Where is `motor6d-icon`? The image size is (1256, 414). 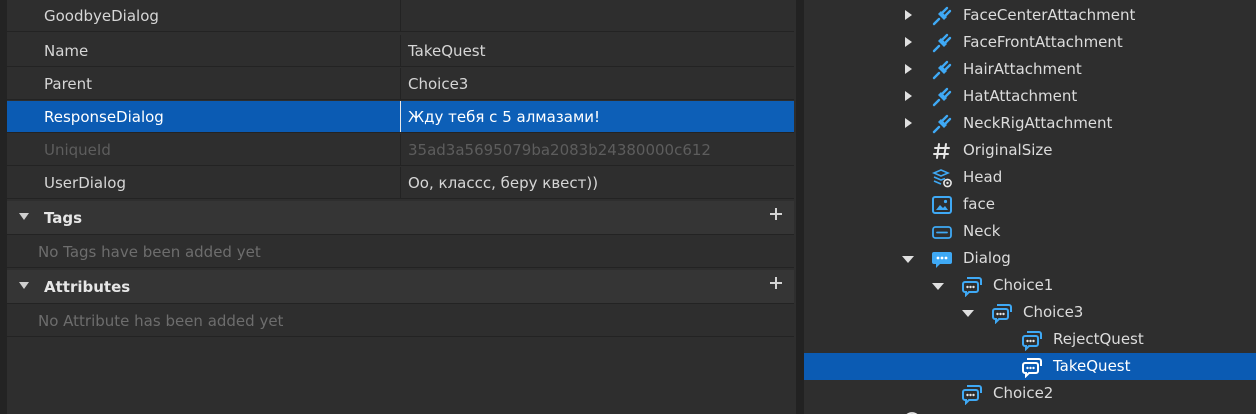 motor6d-icon is located at coordinates (942, 232).